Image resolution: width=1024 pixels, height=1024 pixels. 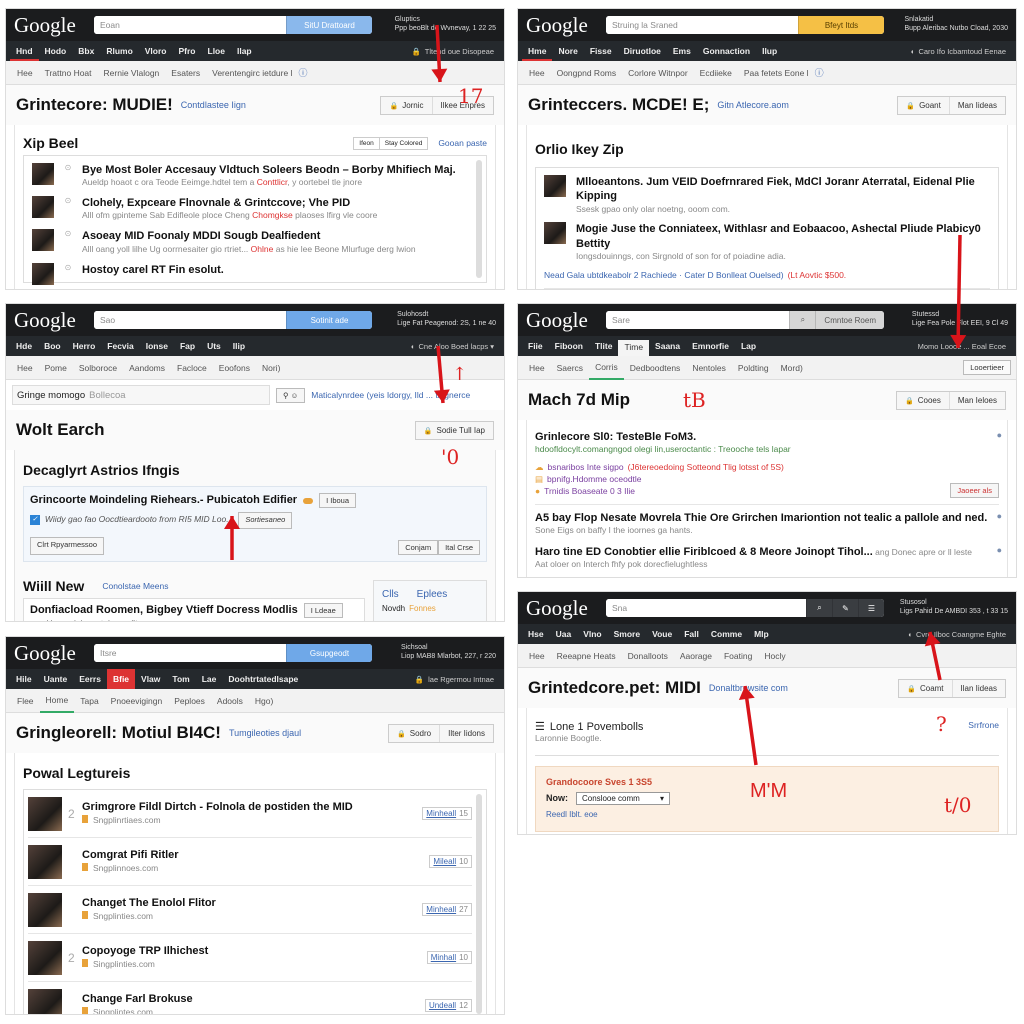 What do you see at coordinates (180, 679) in the screenshot?
I see `nav-item: Tom` at bounding box center [180, 679].